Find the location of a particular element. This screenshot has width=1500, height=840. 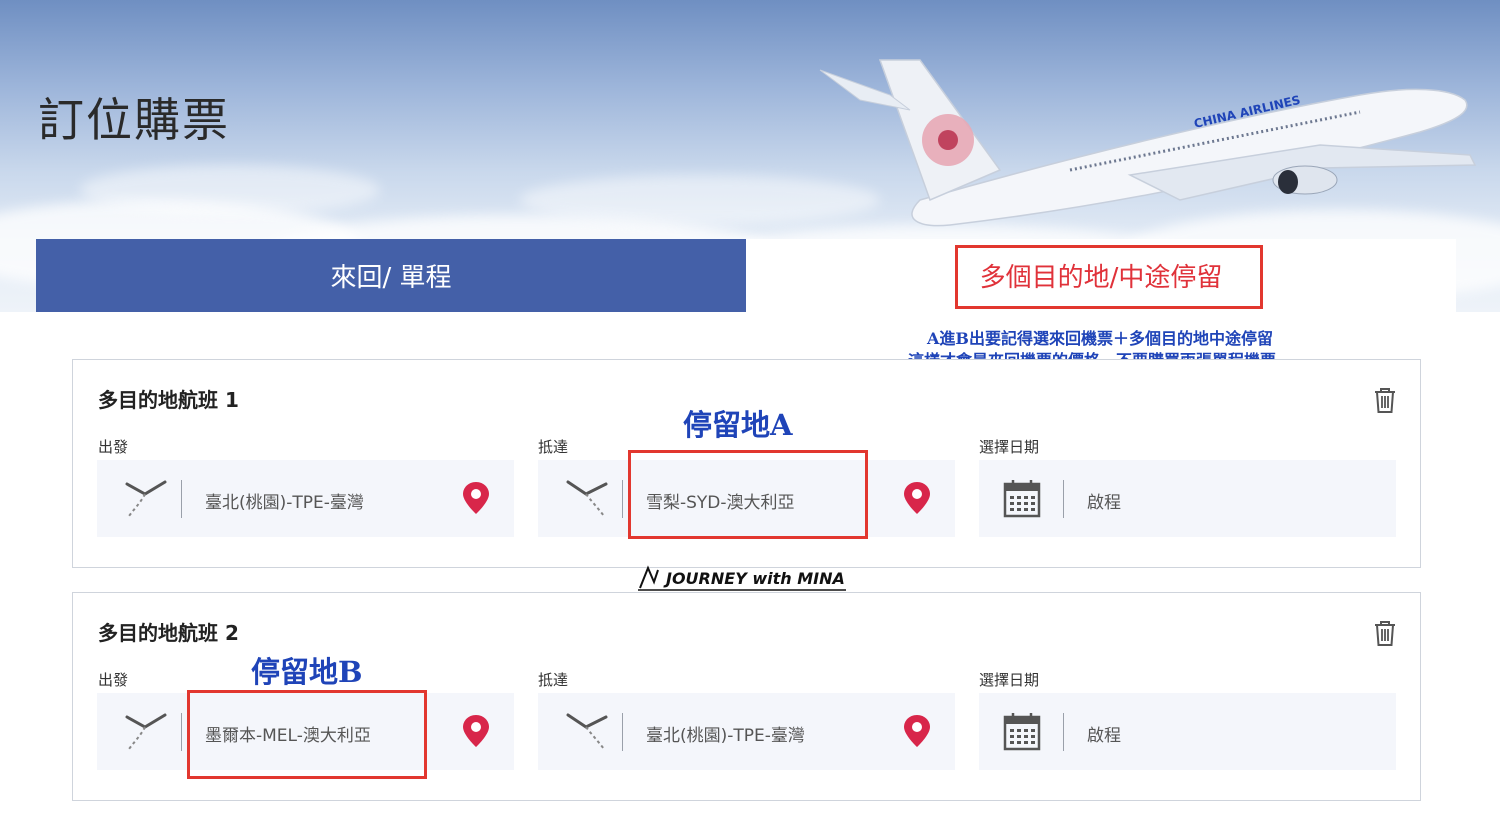

arrive-field: 臺北(桃園)-TPE-臺灣 is located at coordinates (746, 731).